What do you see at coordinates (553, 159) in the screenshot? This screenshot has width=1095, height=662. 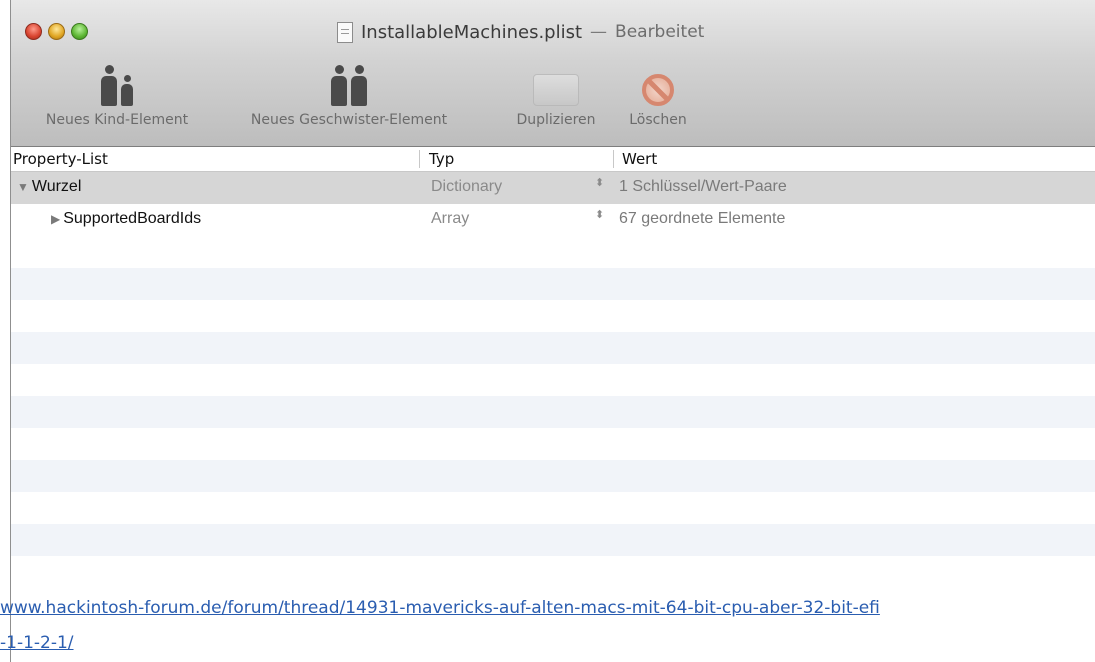 I see `table-header: Property-List Typ Wert` at bounding box center [553, 159].